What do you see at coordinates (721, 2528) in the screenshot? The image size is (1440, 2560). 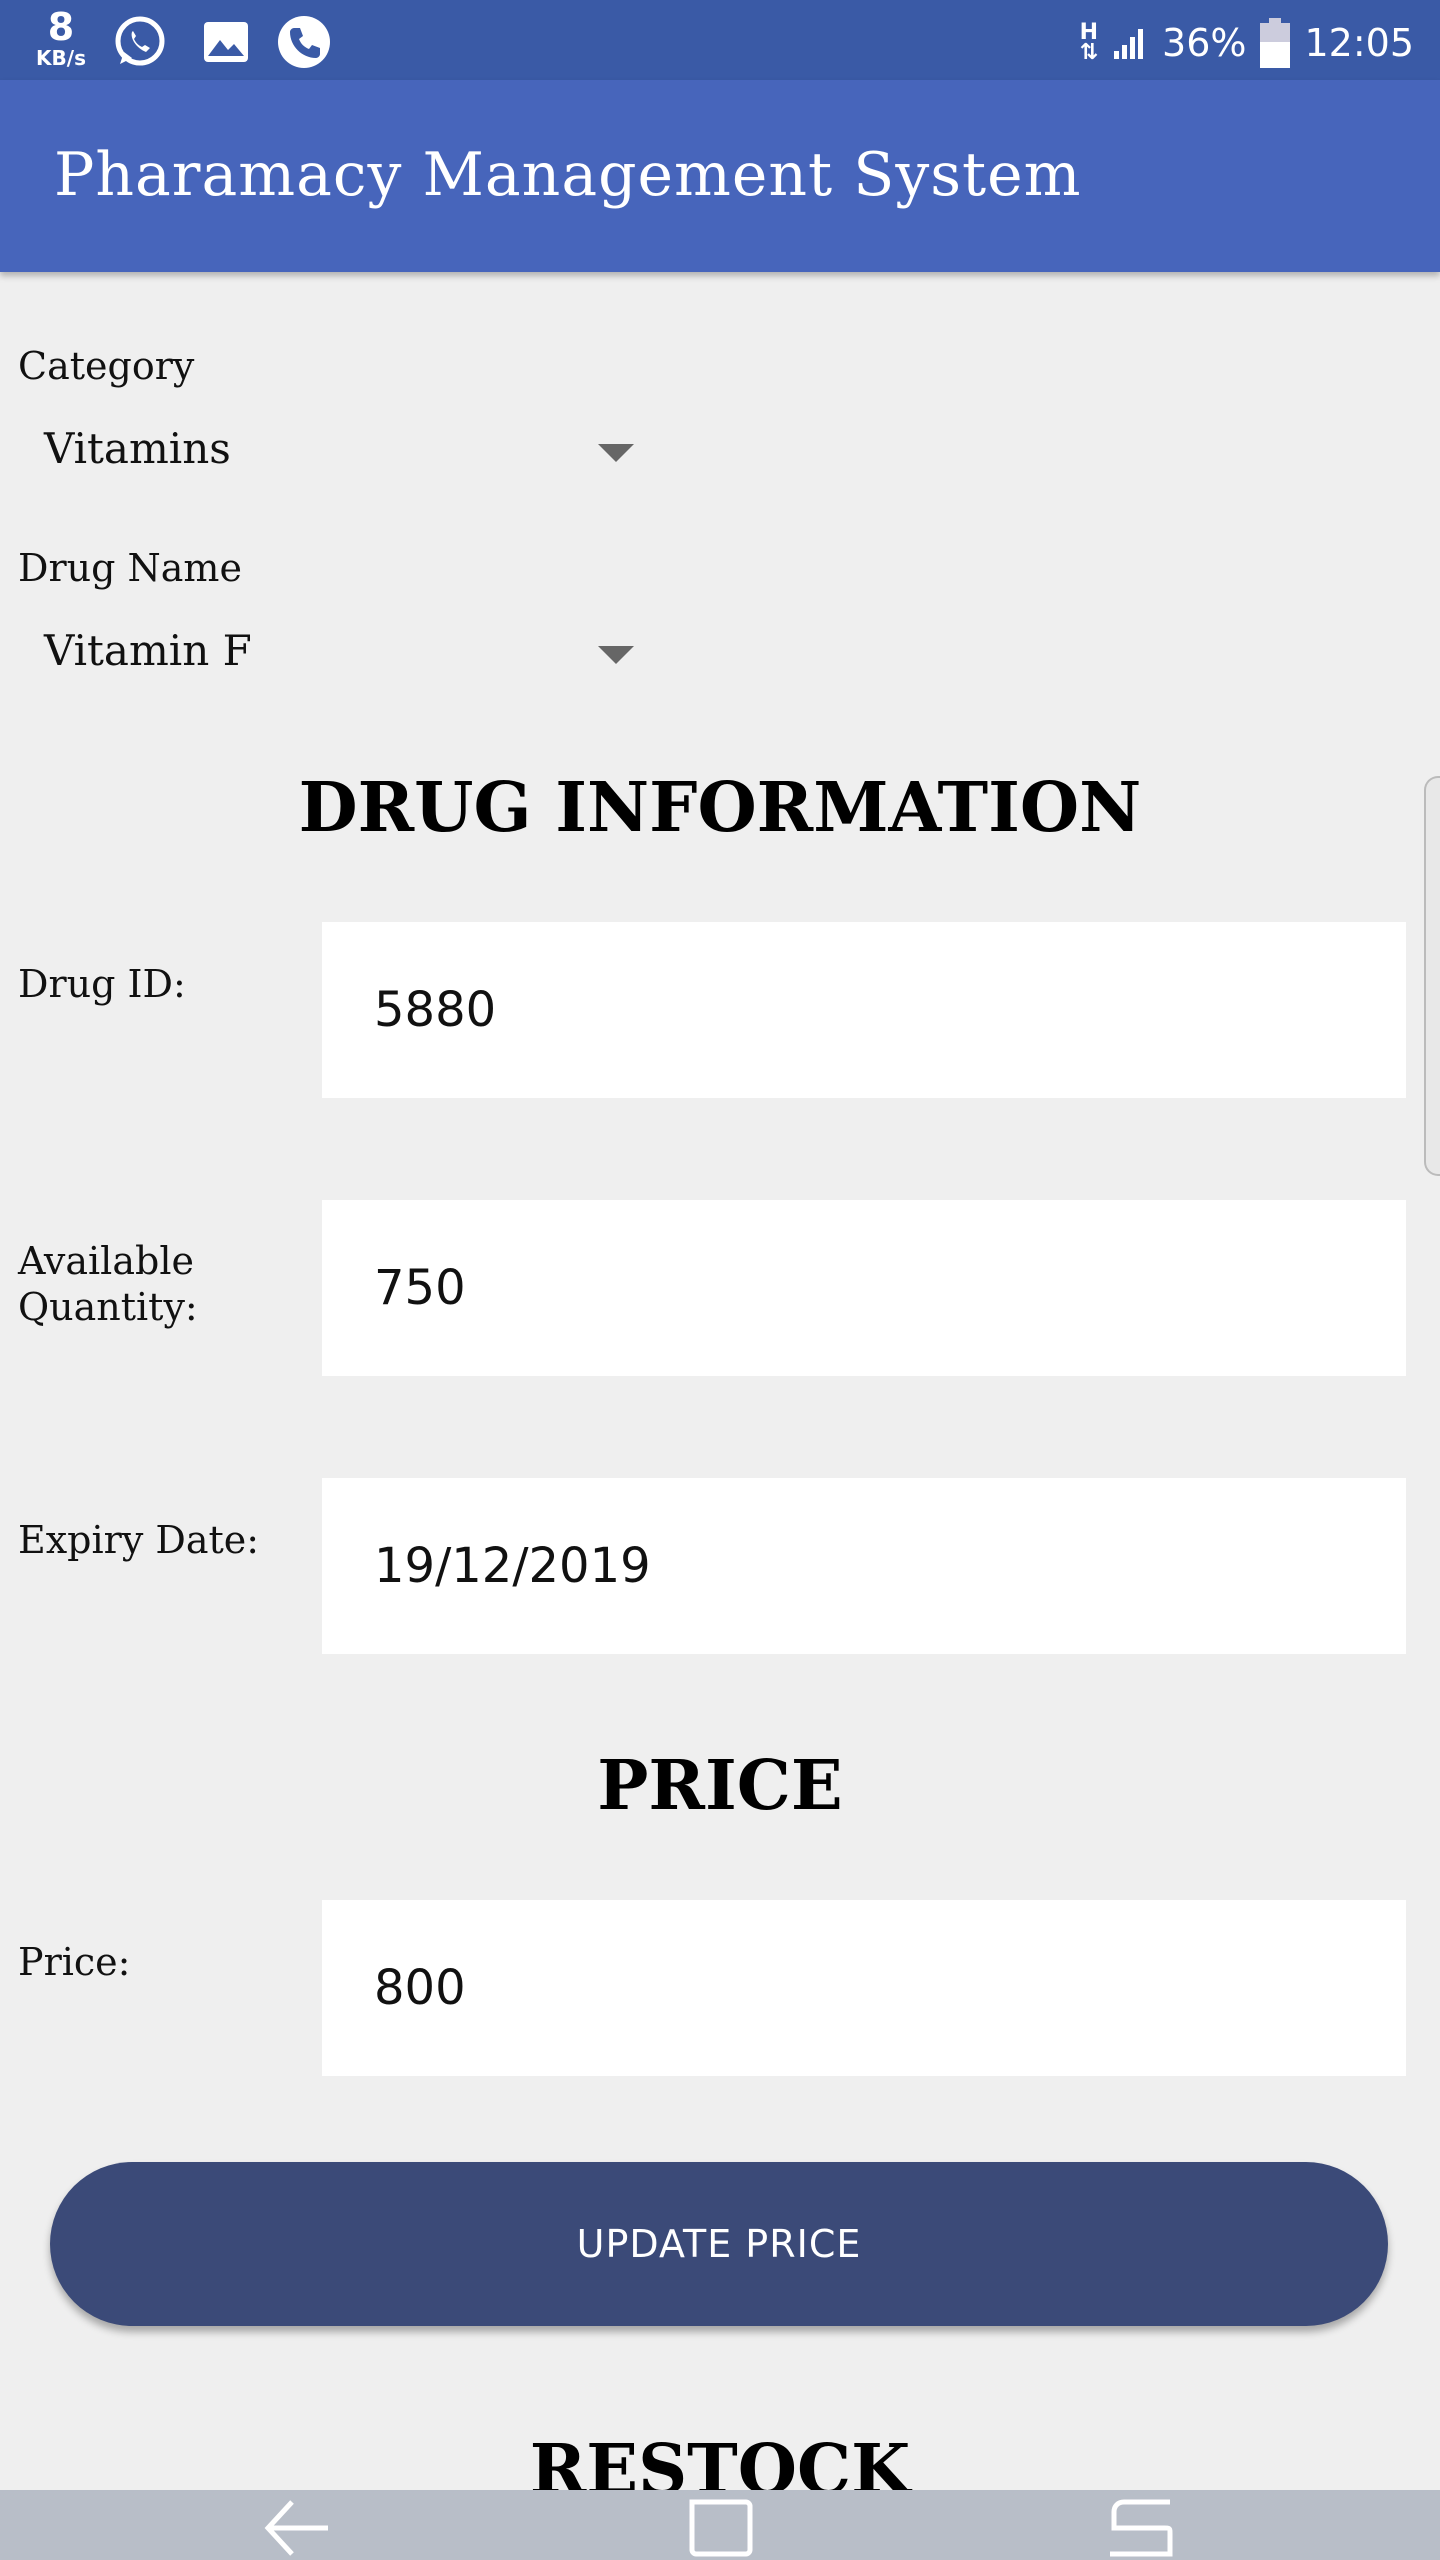 I see `home-icon` at bounding box center [721, 2528].